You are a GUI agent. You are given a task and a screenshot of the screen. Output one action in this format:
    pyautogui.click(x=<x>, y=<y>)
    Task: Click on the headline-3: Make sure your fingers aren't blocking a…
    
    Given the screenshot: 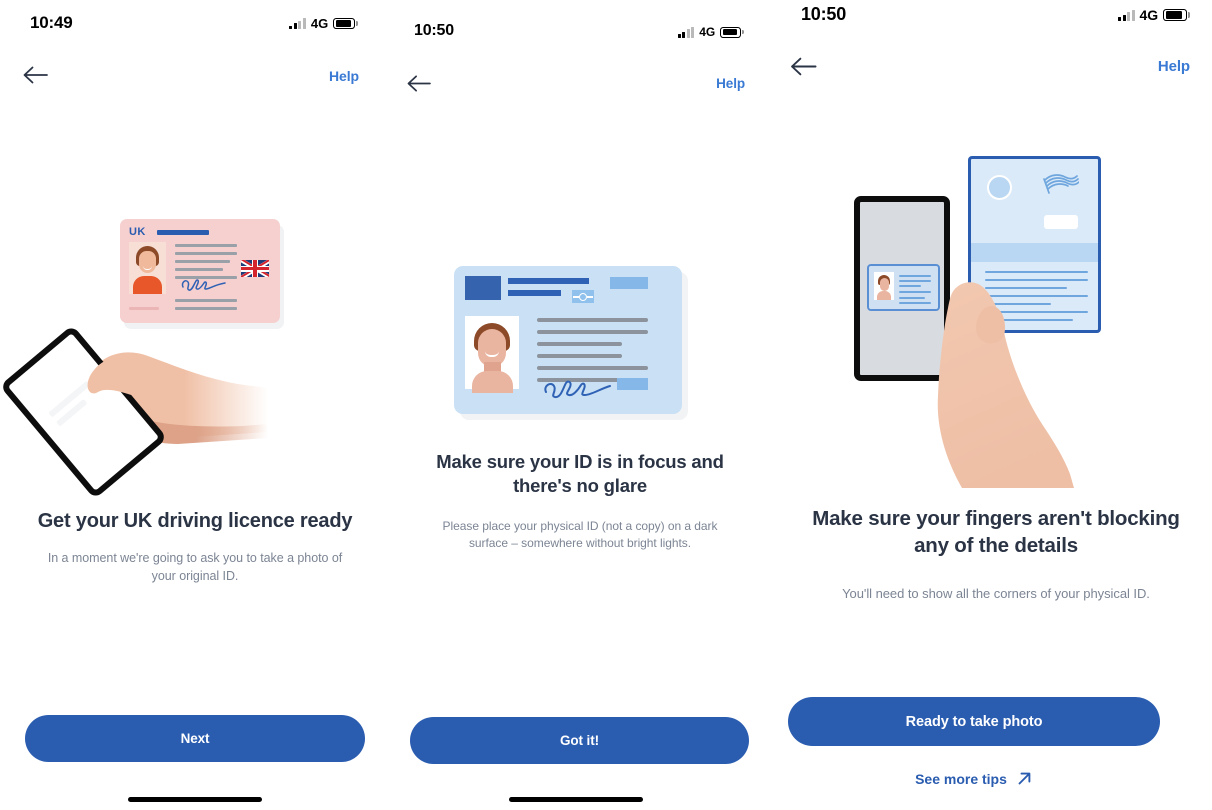 What is the action you would take?
    pyautogui.click(x=996, y=532)
    